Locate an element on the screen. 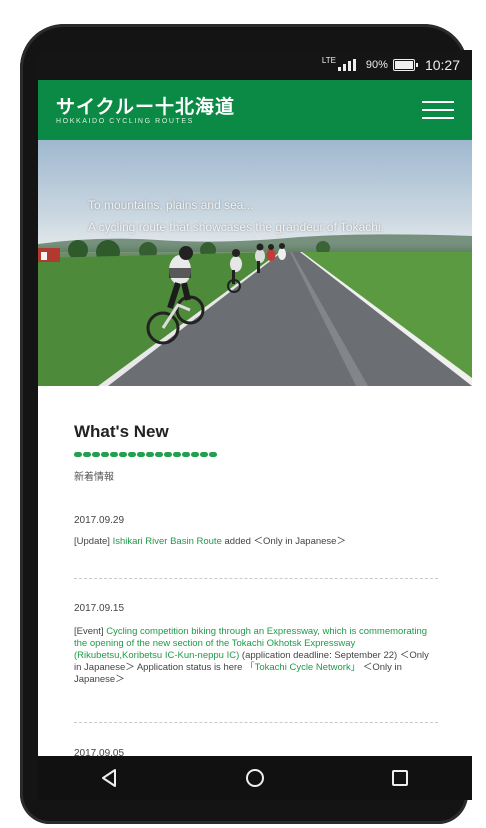 This screenshot has height=828, width=486. site-header: サイクルー十北海道 HOKKAIDO CYCLING ROUTES is located at coordinates (255, 110).